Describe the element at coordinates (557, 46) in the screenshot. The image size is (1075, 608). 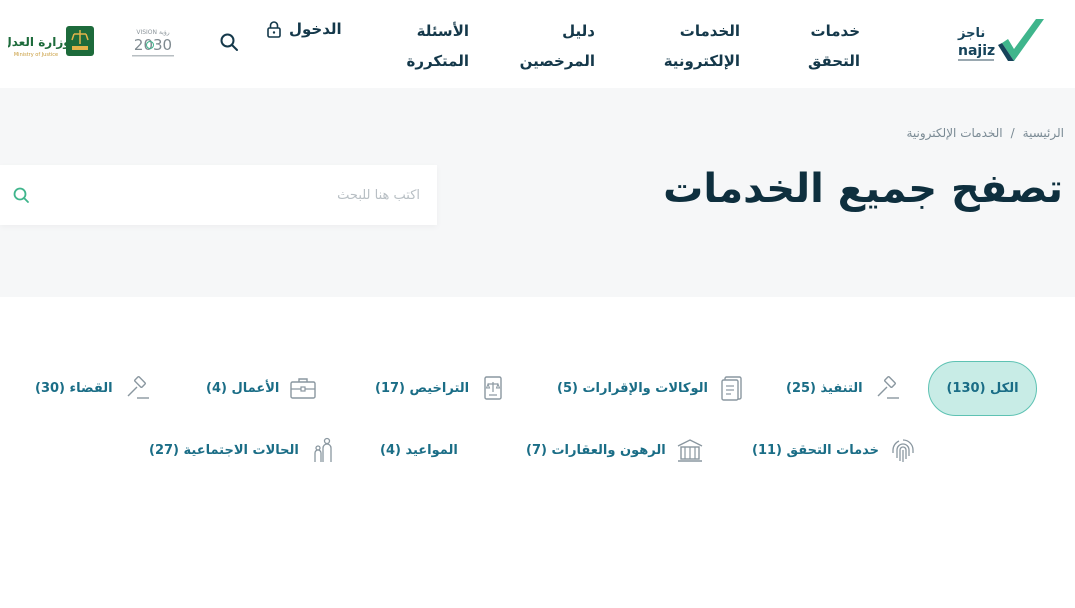
I see `nav-licensed-directory: دليل المرخصين` at that location.